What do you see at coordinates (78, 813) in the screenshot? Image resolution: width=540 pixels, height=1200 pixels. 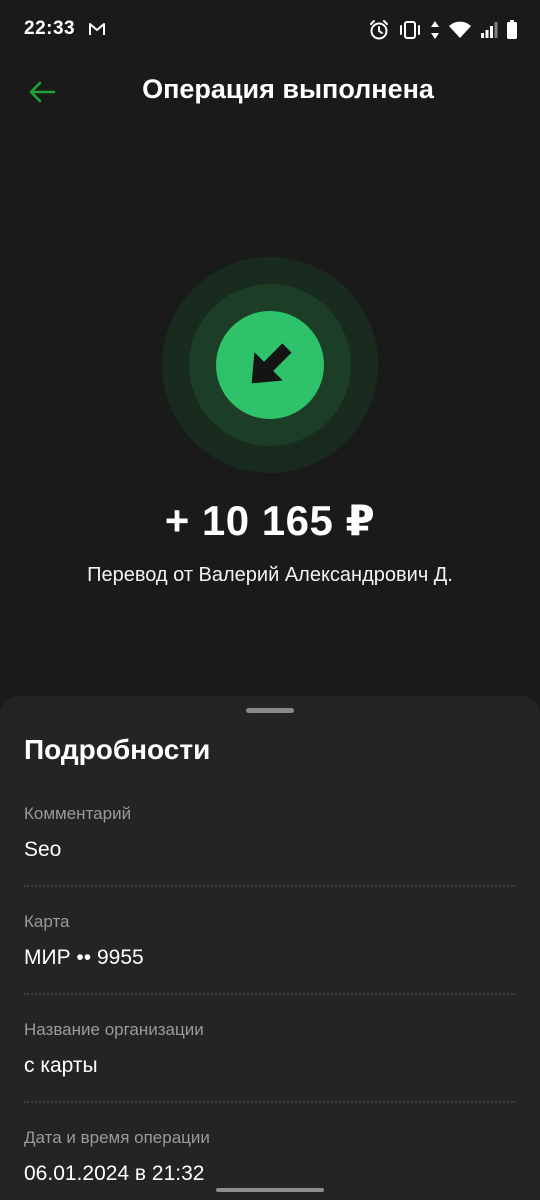 I see `detail-label: Комментарий` at bounding box center [78, 813].